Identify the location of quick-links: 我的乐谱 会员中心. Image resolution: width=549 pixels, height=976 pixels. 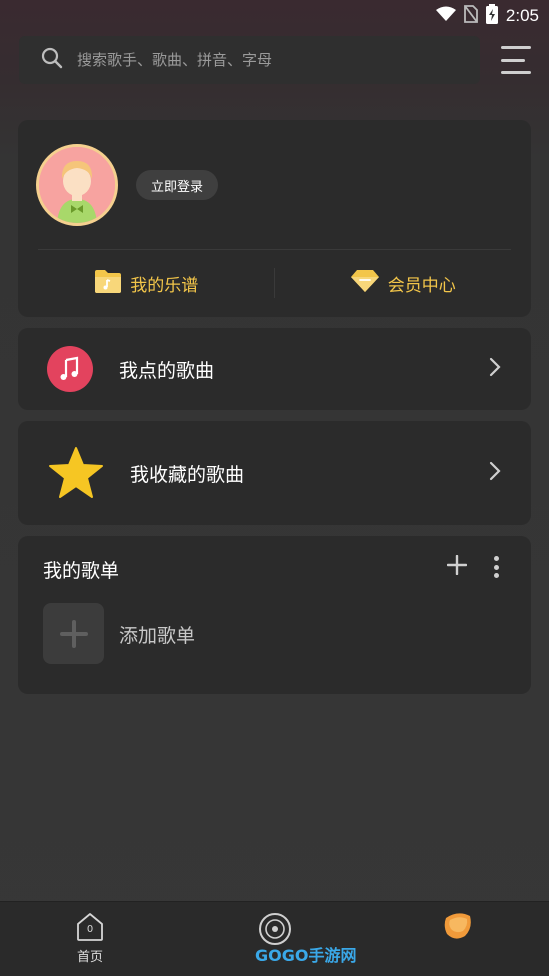
(274, 283).